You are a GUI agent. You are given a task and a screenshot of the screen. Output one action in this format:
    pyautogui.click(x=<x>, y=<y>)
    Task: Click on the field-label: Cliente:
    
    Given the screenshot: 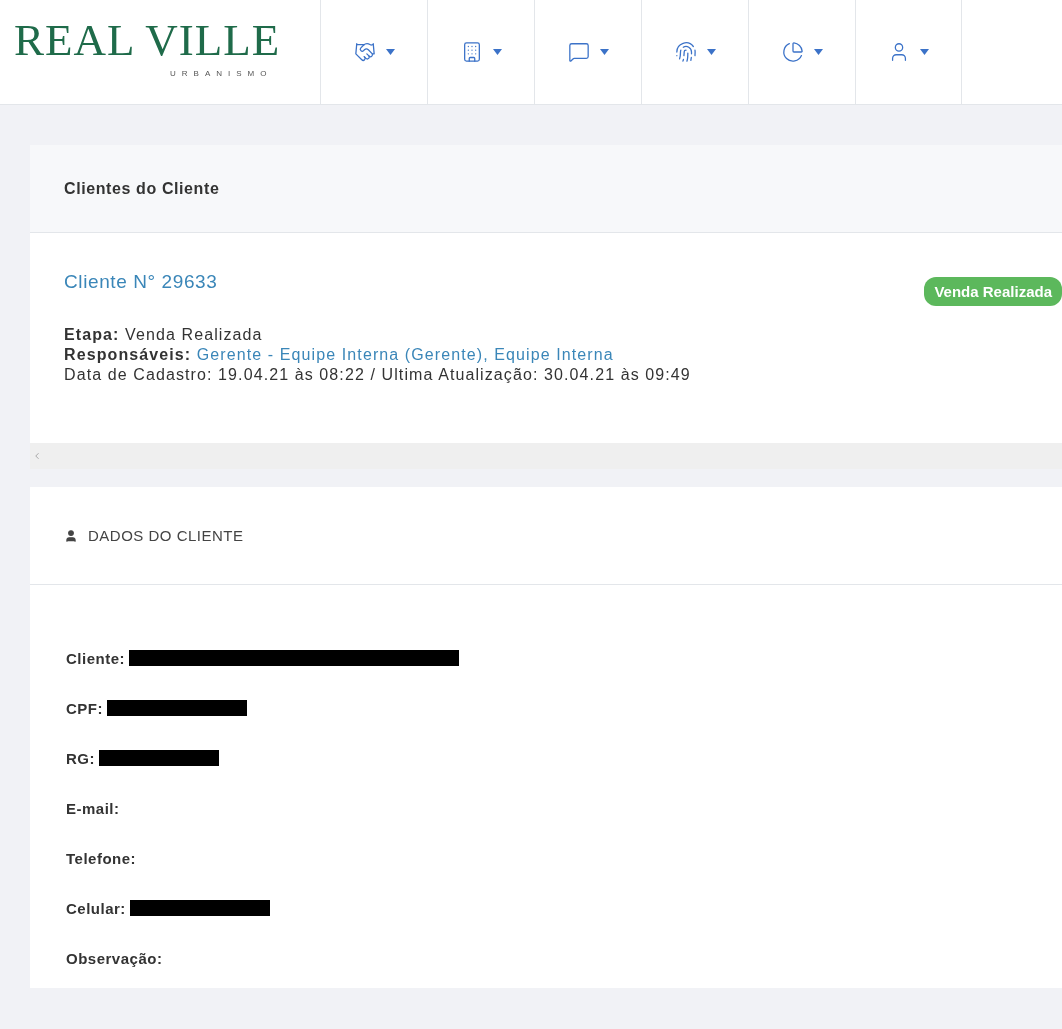 What is the action you would take?
    pyautogui.click(x=95, y=658)
    